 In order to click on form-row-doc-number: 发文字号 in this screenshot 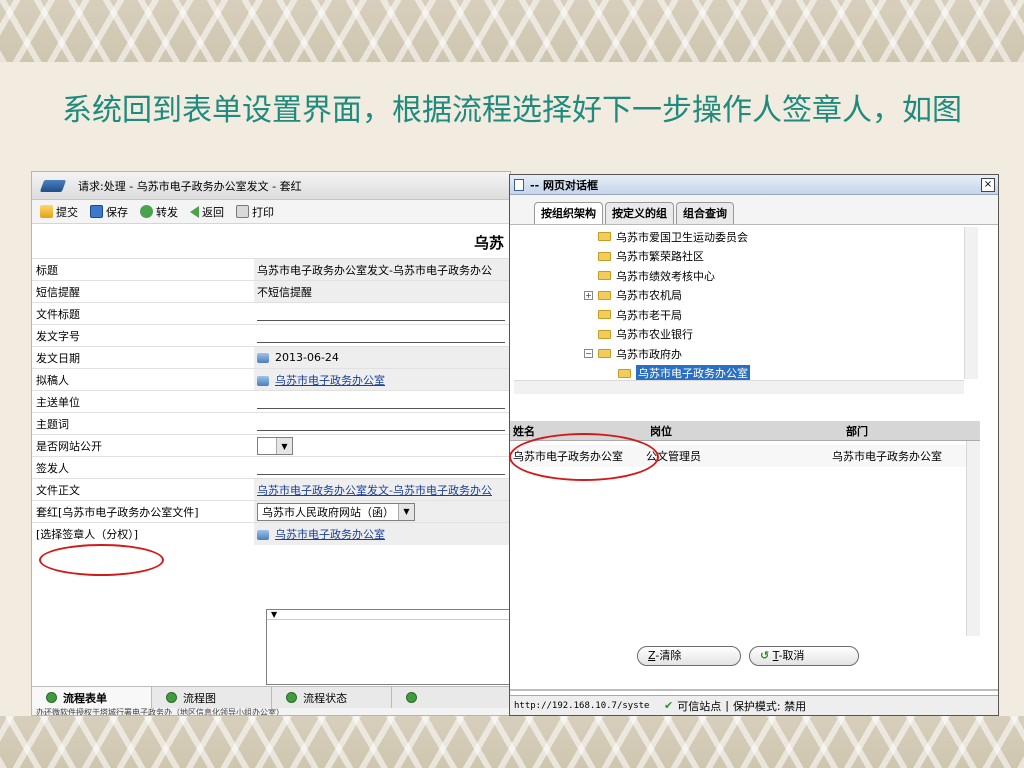, I will do `click(271, 335)`.